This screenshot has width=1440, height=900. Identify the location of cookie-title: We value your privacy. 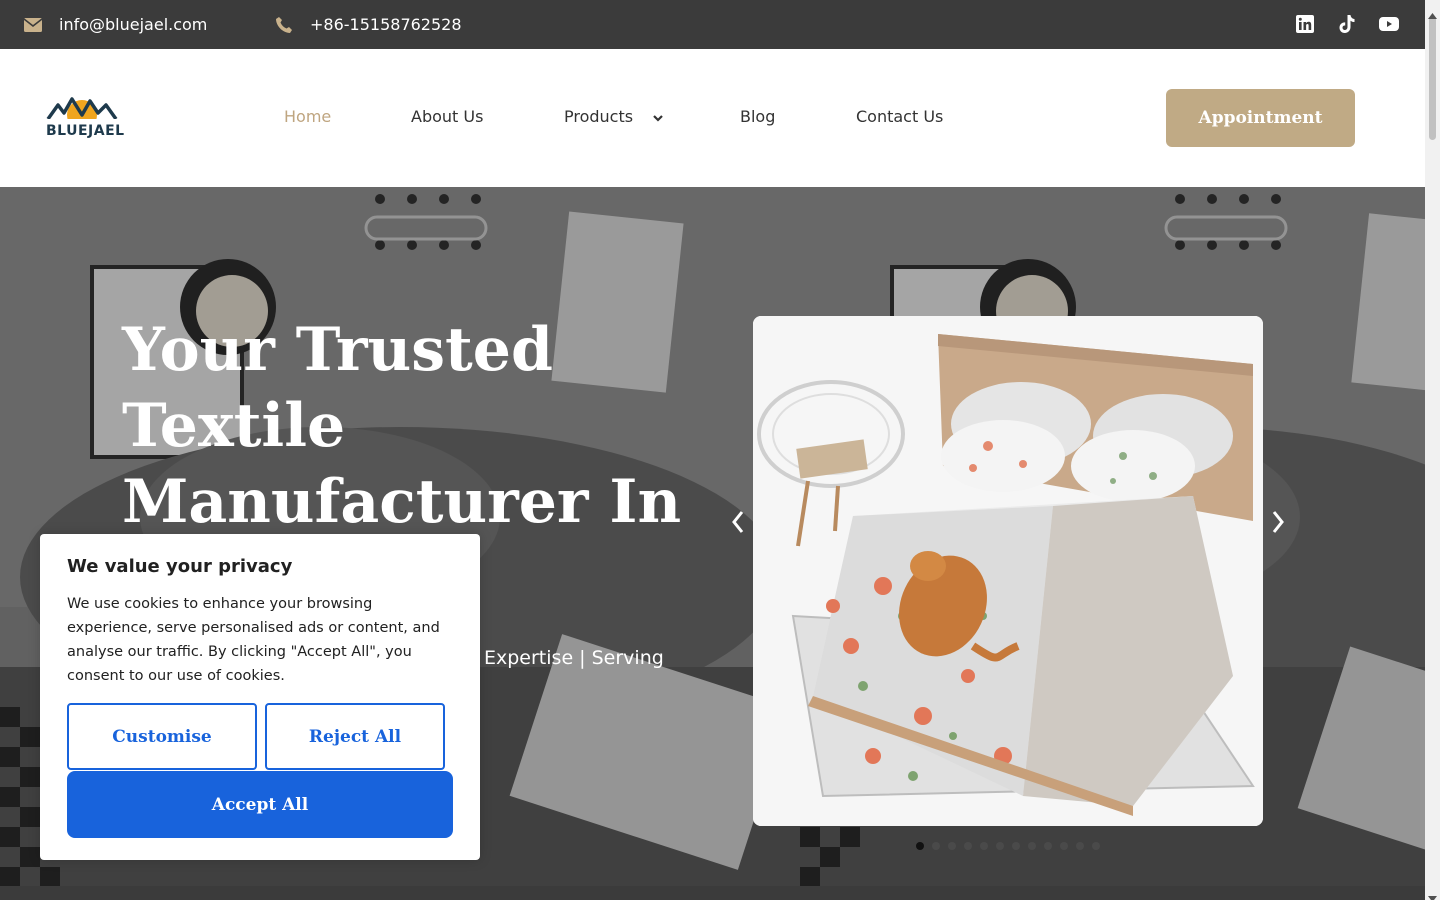
(180, 566).